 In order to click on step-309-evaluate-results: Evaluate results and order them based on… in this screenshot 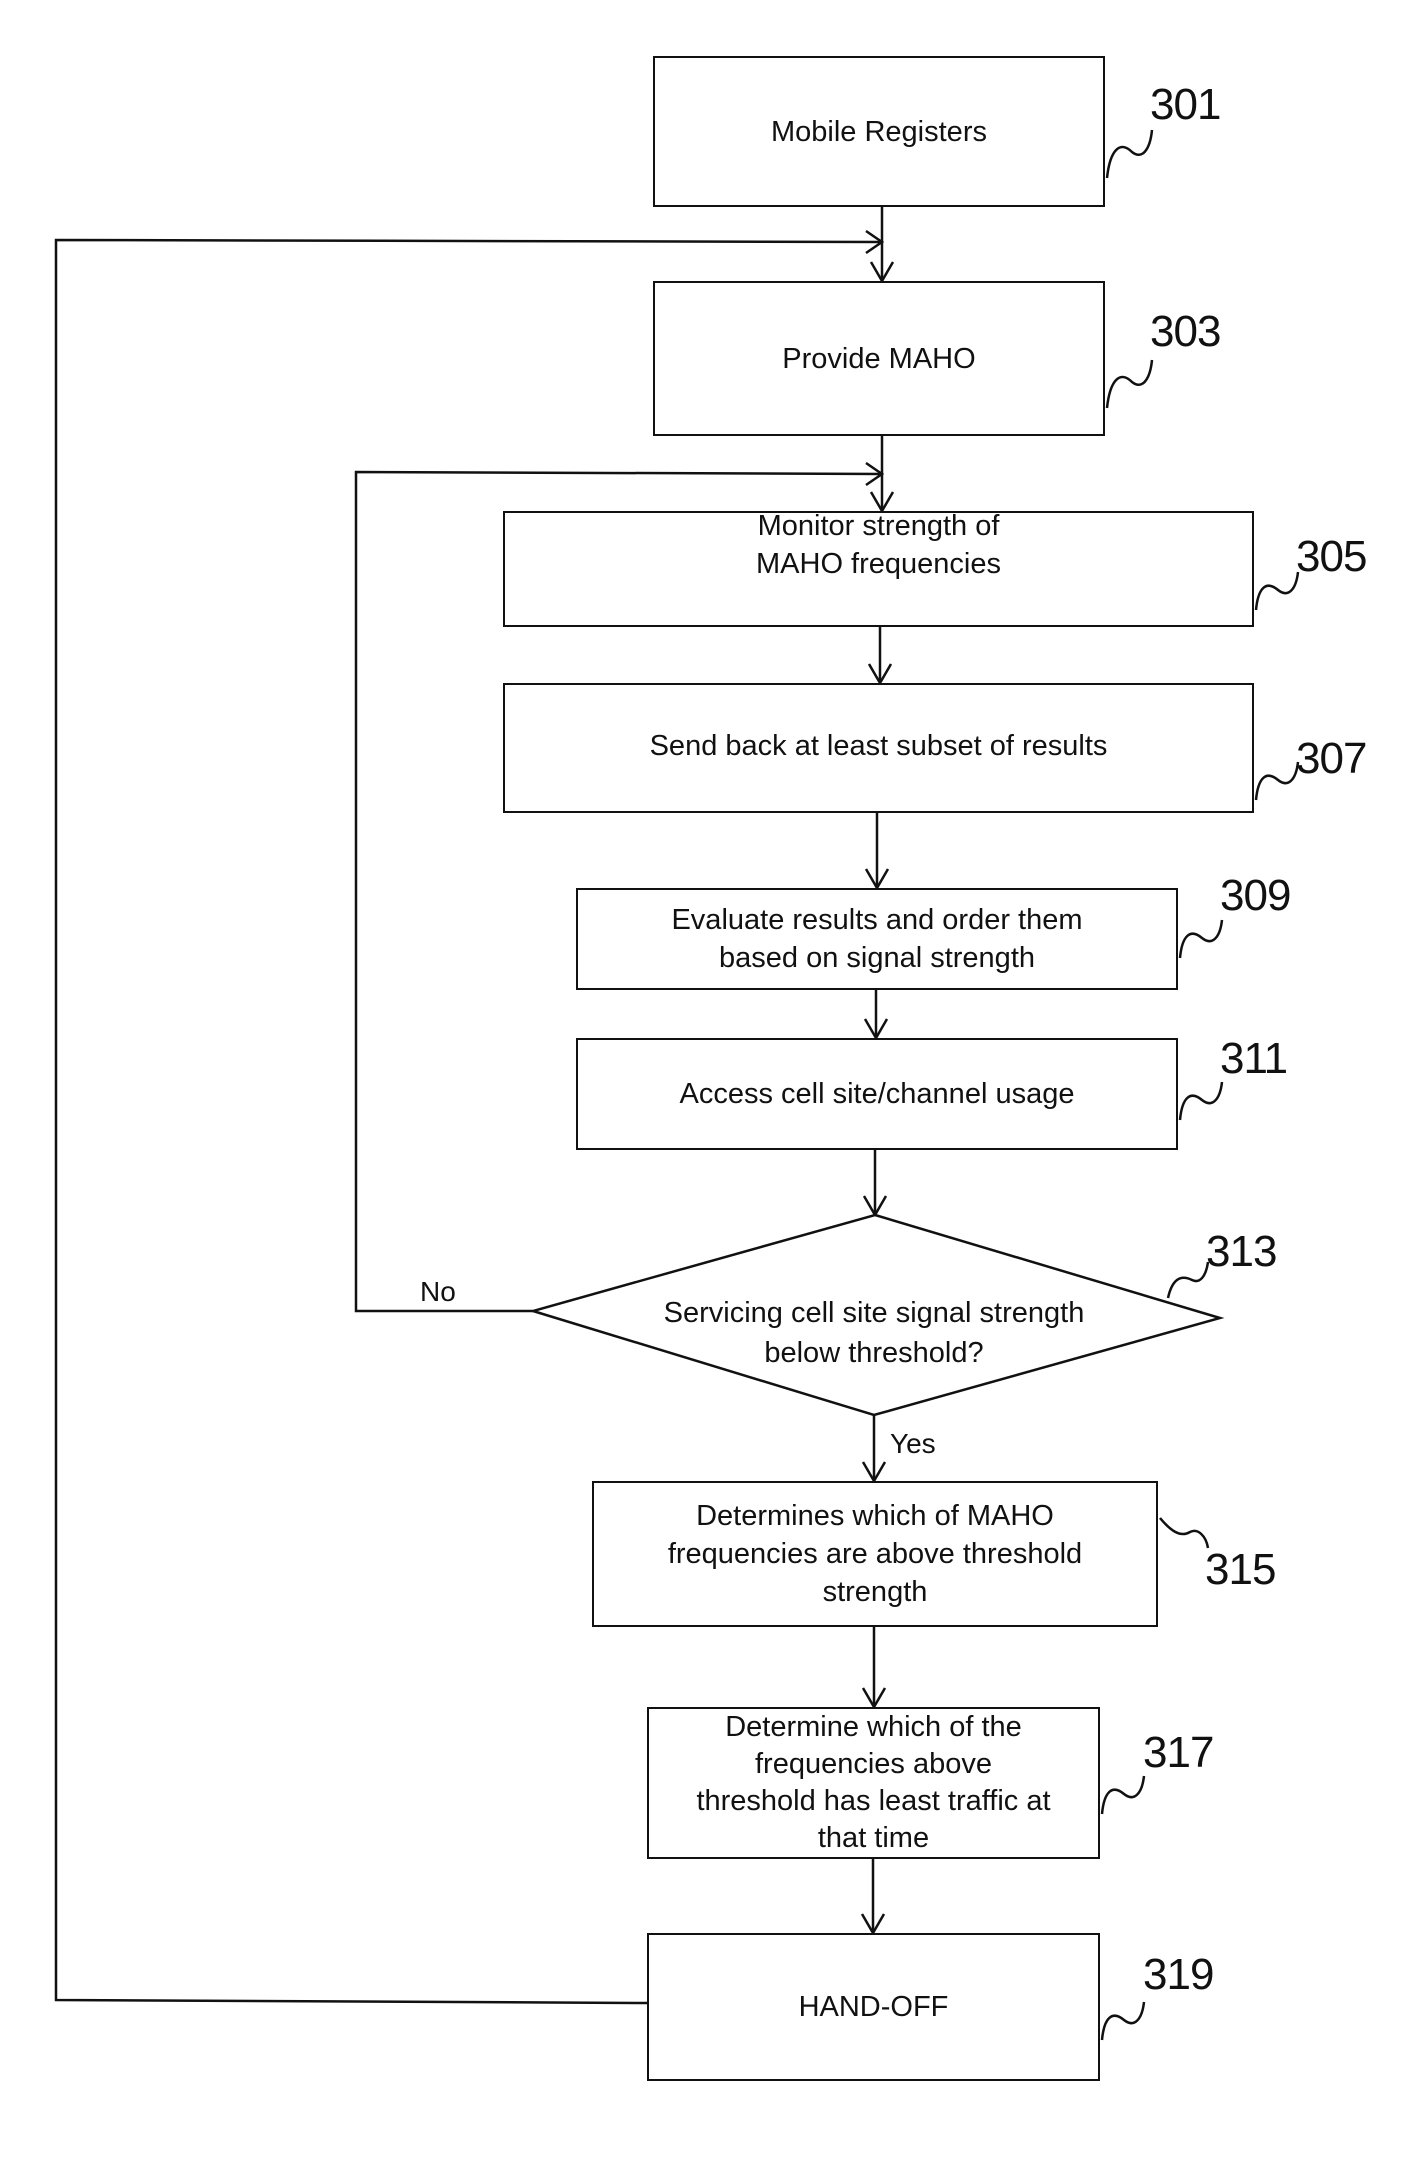, I will do `click(877, 939)`.